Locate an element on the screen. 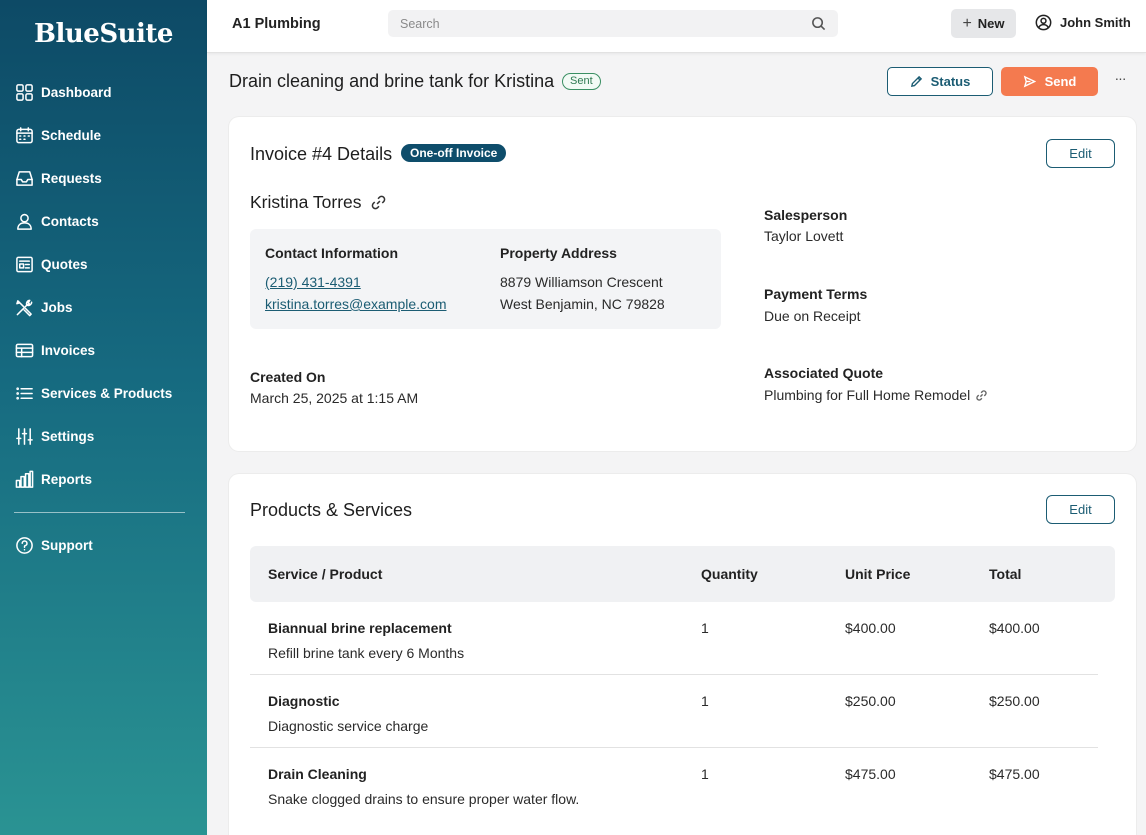 The image size is (1146, 835). search-icon is located at coordinates (818, 23).